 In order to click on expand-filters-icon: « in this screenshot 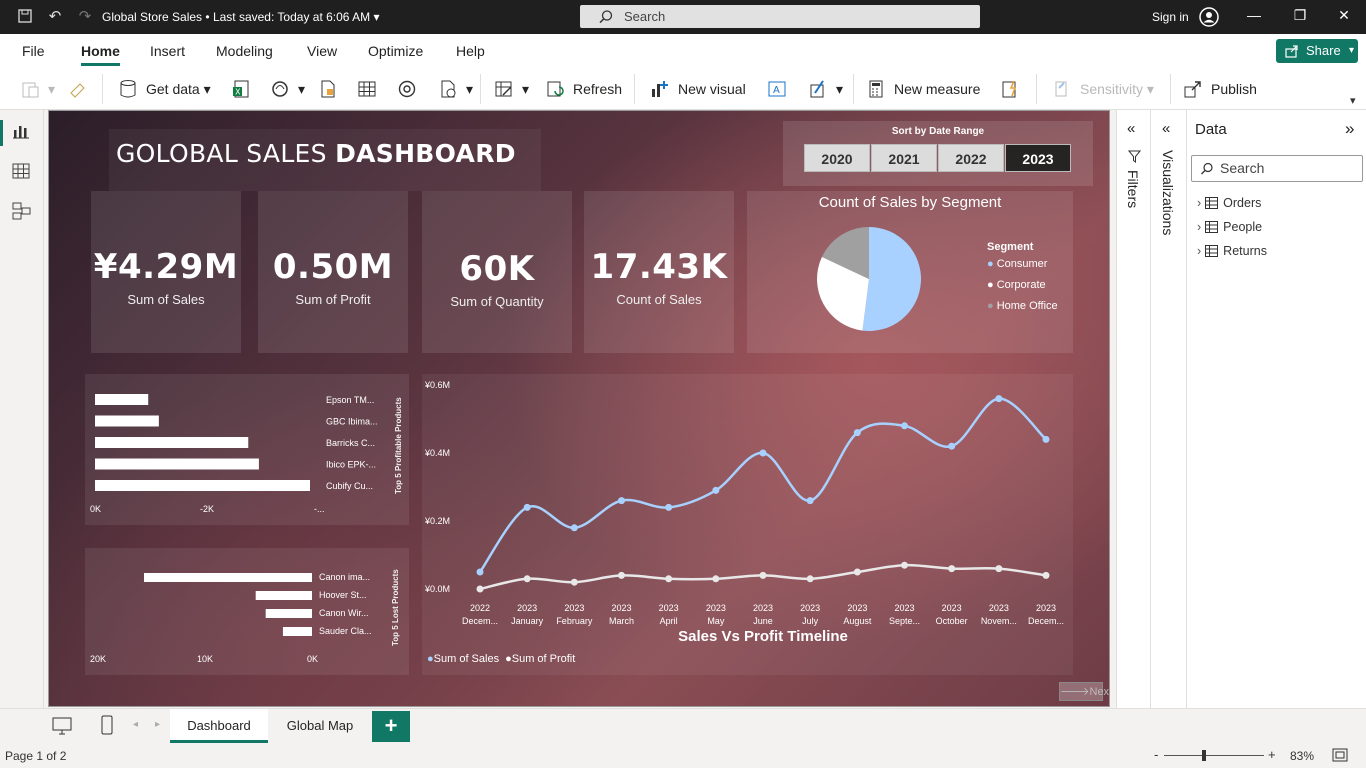, I will do `click(1131, 128)`.